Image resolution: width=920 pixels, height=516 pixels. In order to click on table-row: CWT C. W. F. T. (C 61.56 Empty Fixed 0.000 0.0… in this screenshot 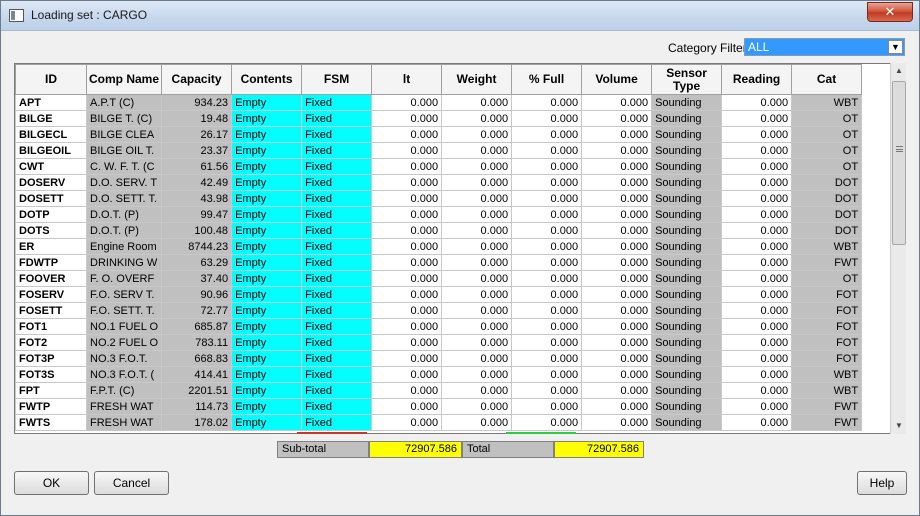, I will do `click(439, 166)`.